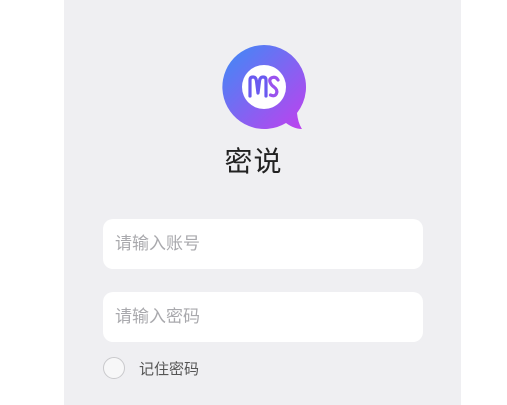  I want to click on app-logo-icon, so click(264, 86).